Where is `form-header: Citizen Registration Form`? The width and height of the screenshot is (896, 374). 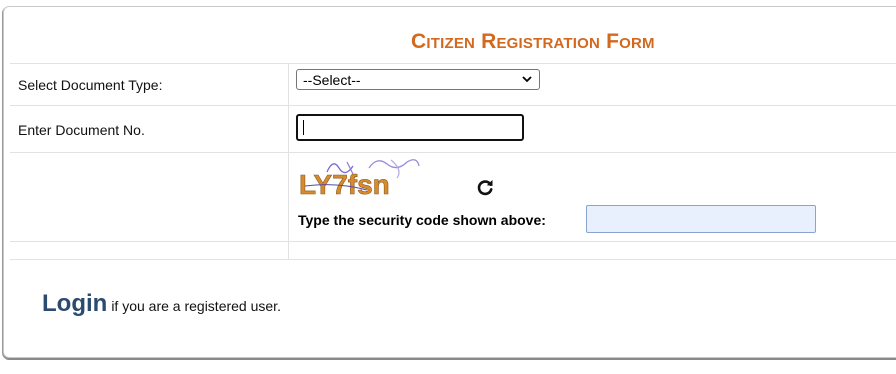 form-header: Citizen Registration Form is located at coordinates (450, 35).